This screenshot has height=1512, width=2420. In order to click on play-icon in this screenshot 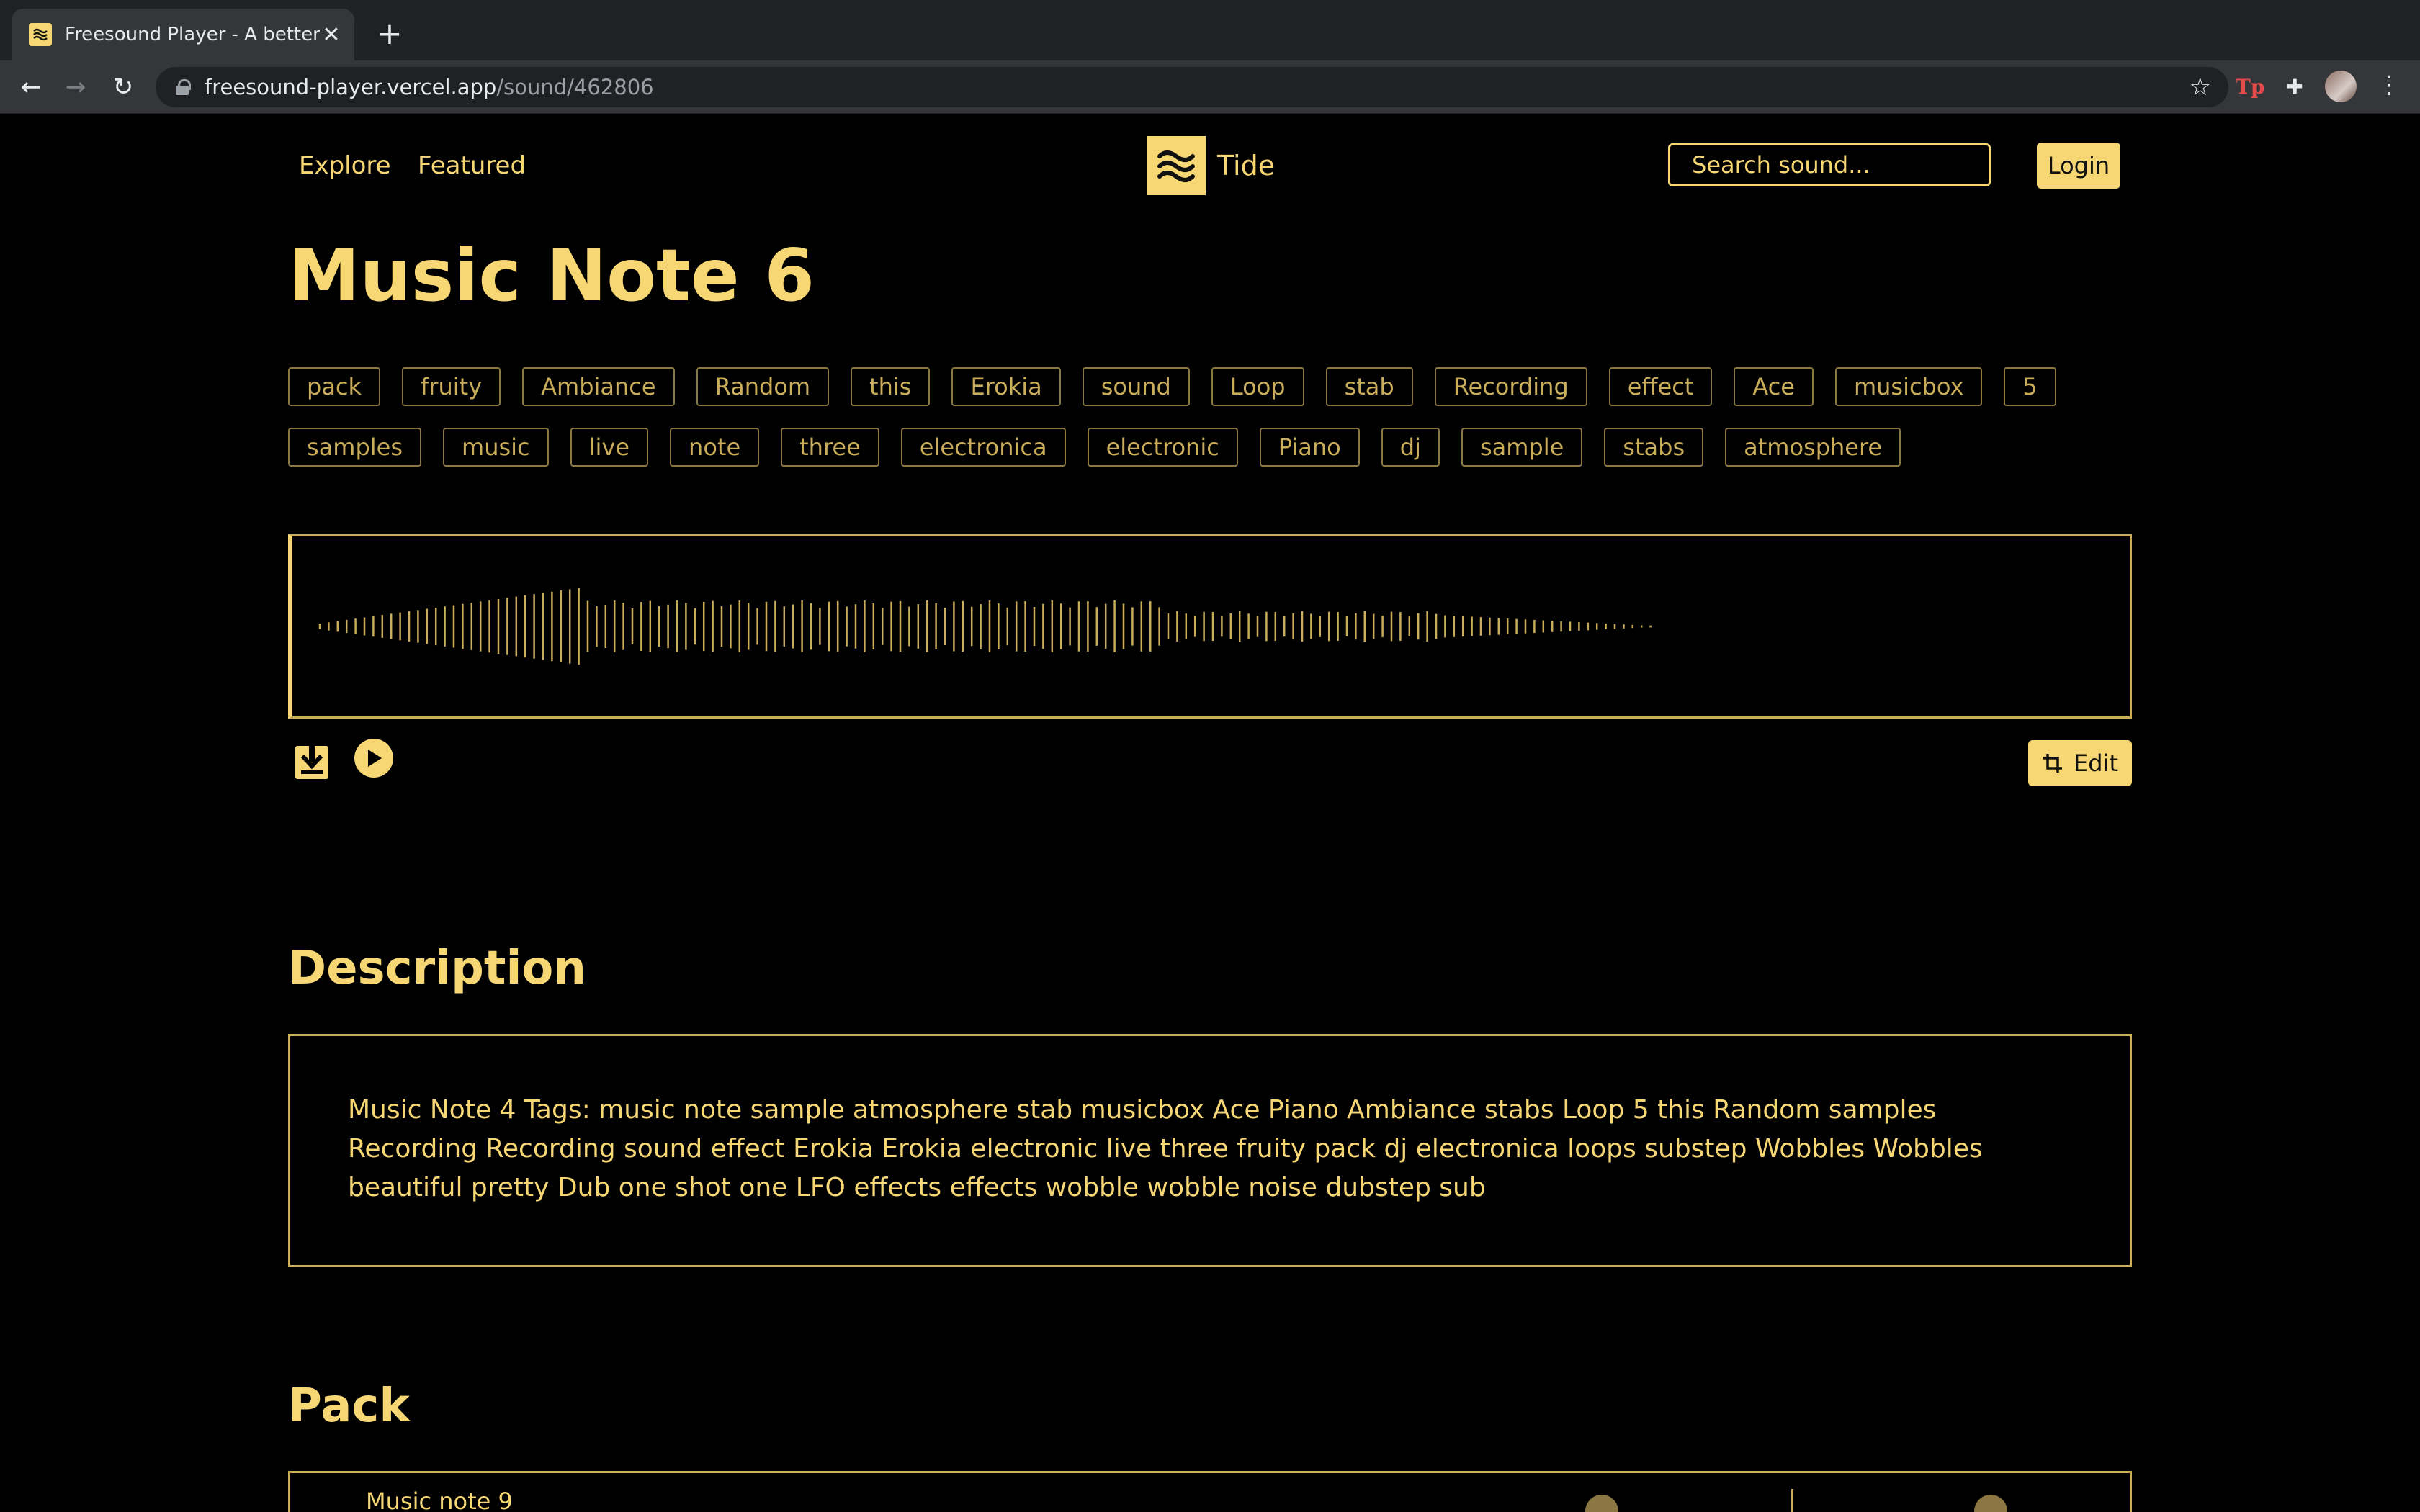, I will do `click(375, 758)`.